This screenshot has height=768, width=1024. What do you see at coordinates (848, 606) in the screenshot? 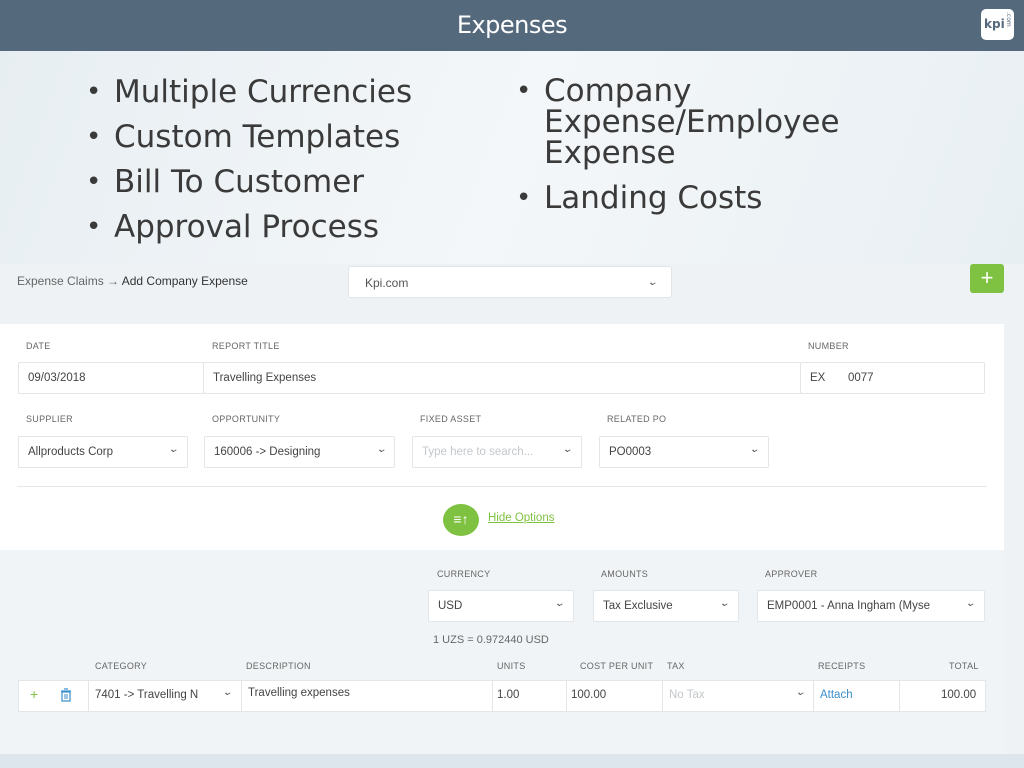
I see `approver-value: EMP0001 - Anna Ingham (Myse` at bounding box center [848, 606].